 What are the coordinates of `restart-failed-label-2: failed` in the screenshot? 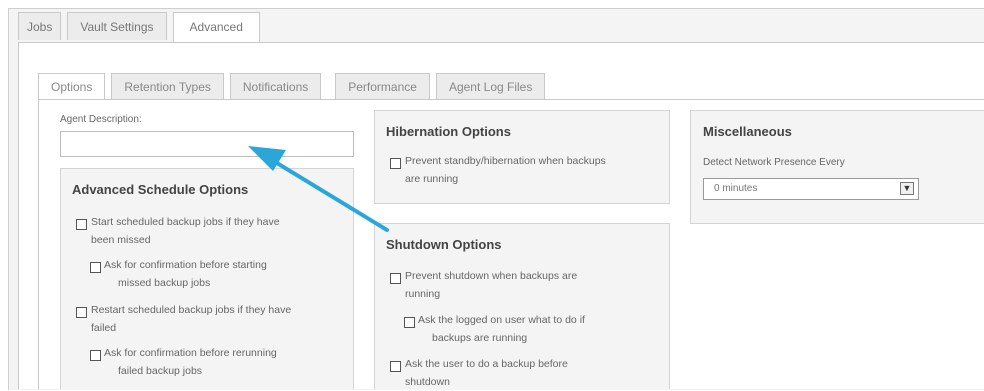 It's located at (104, 328).